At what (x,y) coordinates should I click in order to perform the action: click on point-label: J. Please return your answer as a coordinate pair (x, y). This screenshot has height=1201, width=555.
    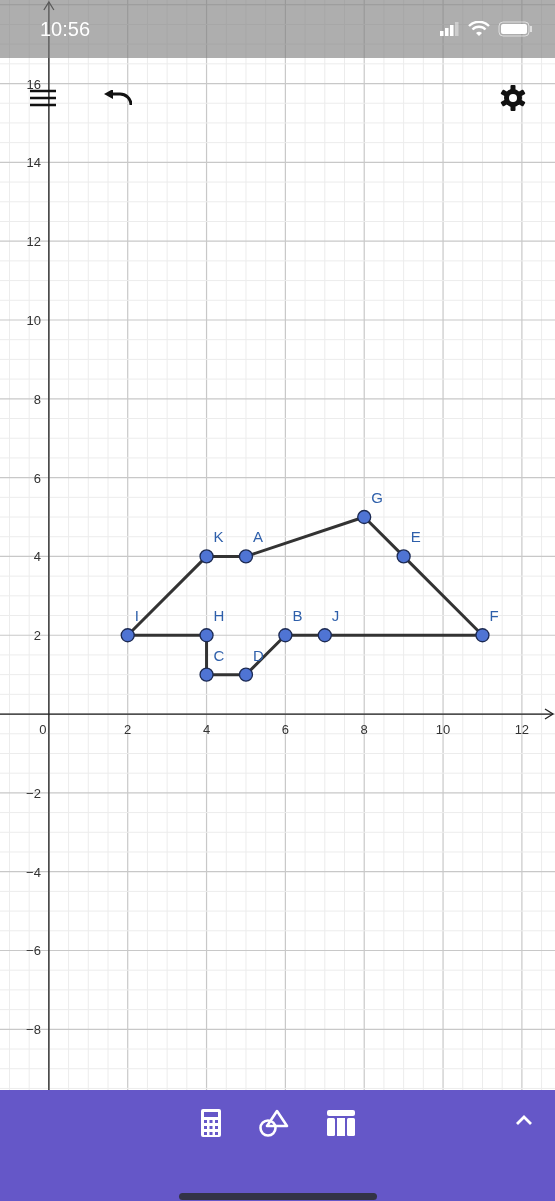
    Looking at the image, I should click on (335, 616).